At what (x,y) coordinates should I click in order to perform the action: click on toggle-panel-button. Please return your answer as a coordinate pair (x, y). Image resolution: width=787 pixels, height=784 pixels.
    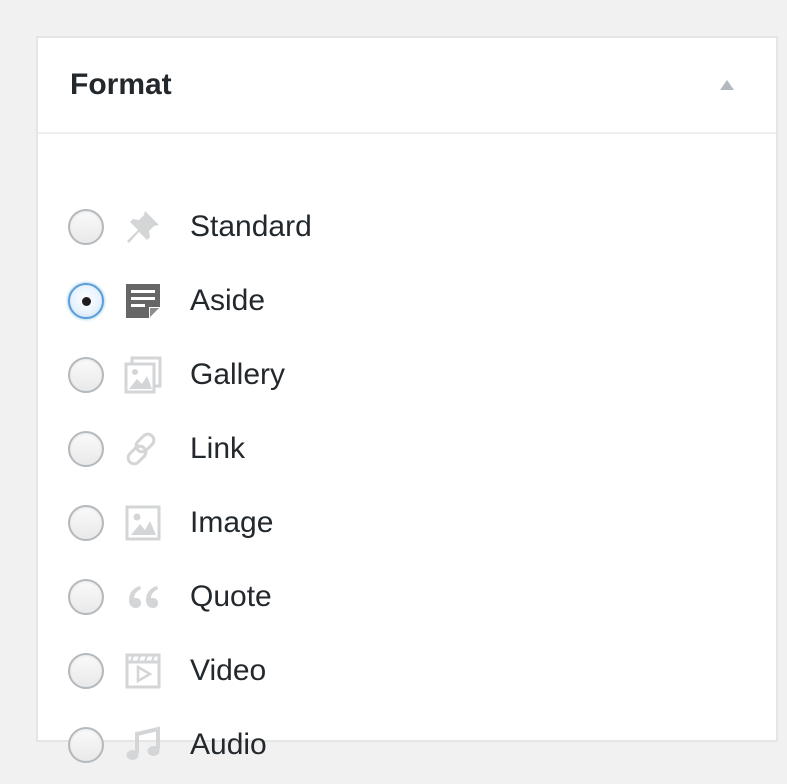
    Looking at the image, I should click on (727, 85).